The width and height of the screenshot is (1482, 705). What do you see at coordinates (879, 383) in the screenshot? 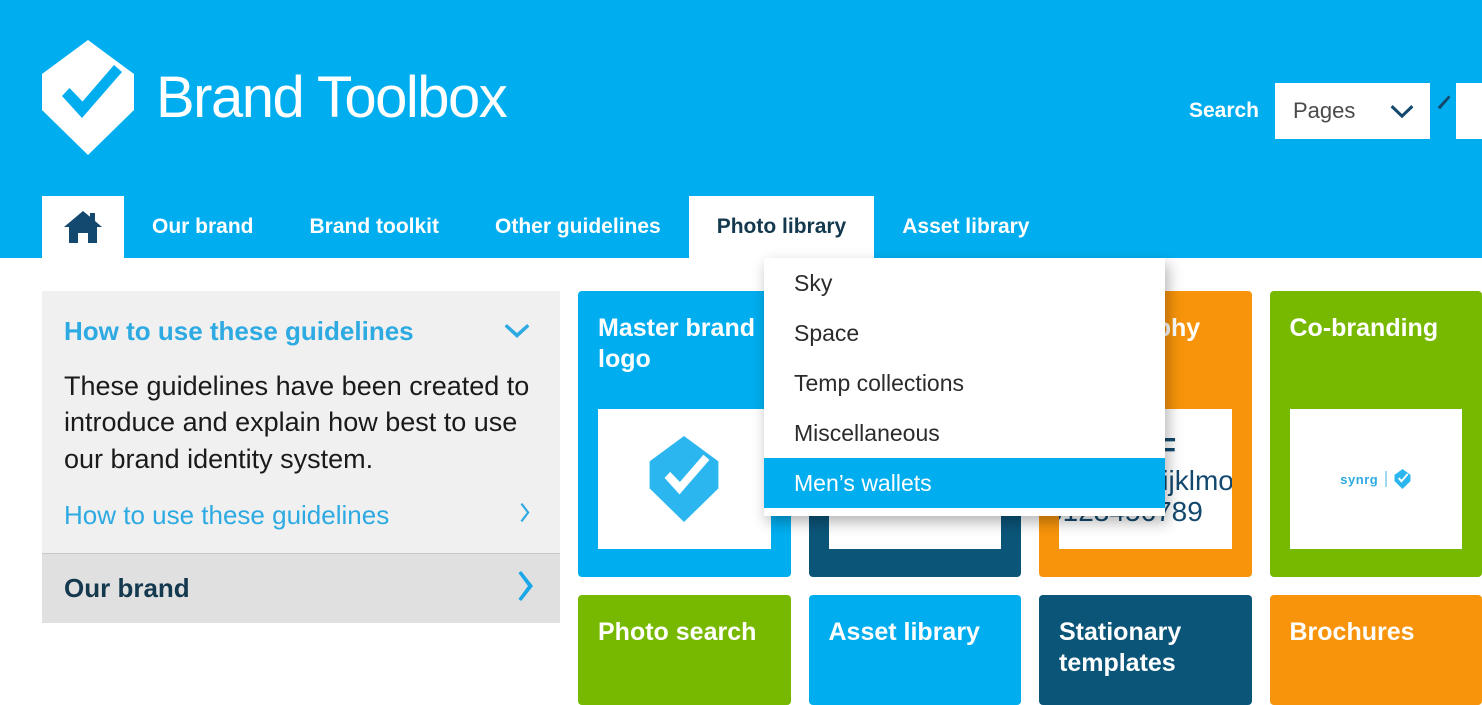
I see `dropdown-item-label: Temp collections` at bounding box center [879, 383].